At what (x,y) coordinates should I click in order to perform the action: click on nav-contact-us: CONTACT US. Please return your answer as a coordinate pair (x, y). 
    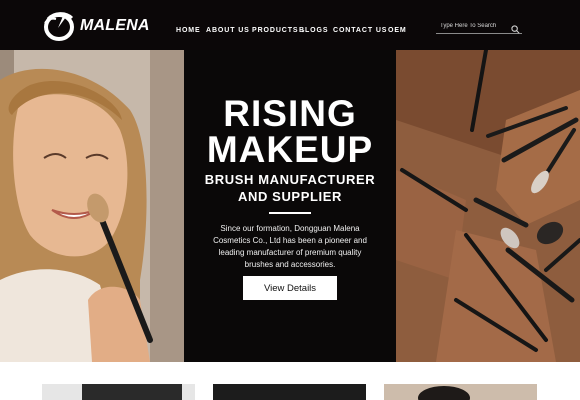
    Looking at the image, I should click on (360, 30).